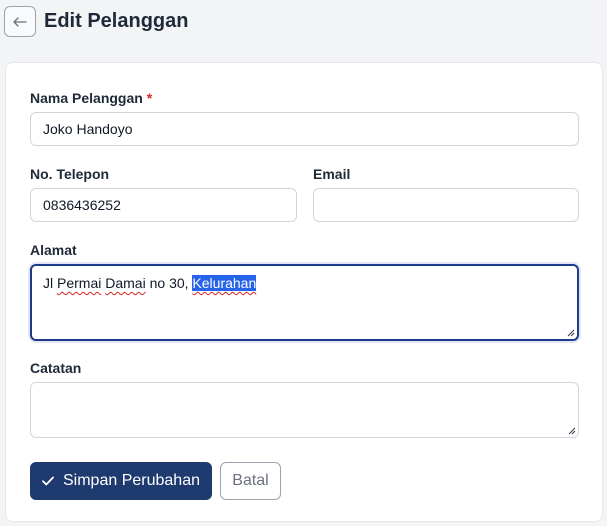 This screenshot has height=526, width=607. I want to click on save-button: Simpan Perubahan, so click(121, 481).